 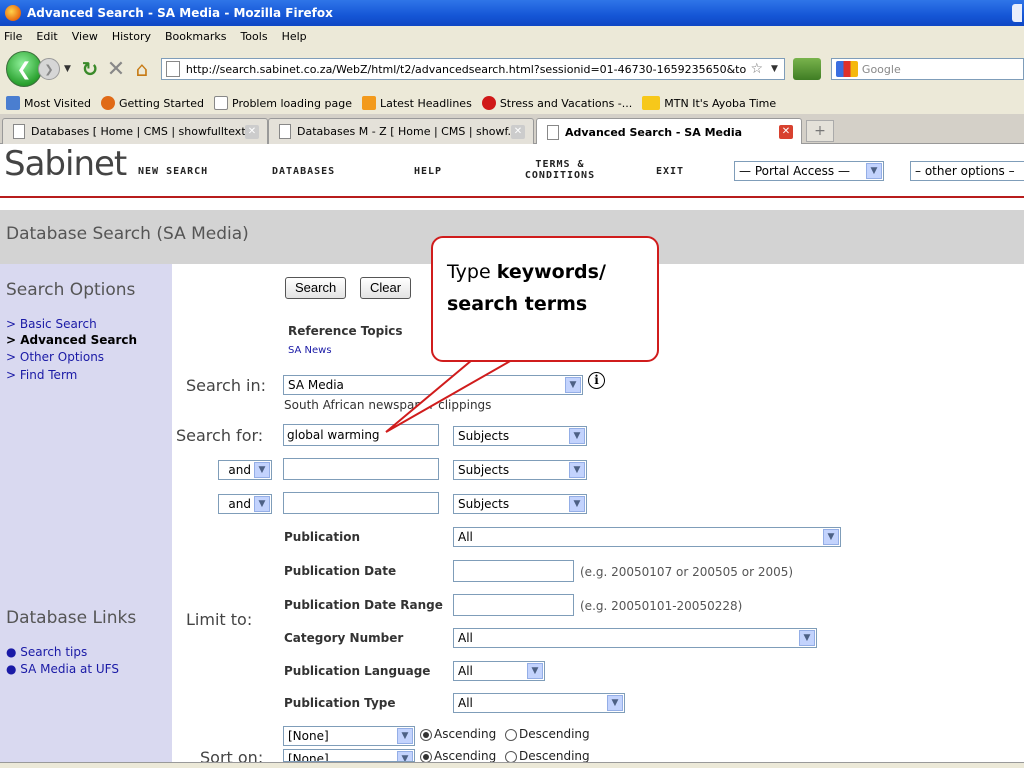 What do you see at coordinates (344, 638) in the screenshot?
I see `limit-category-label: Category Number` at bounding box center [344, 638].